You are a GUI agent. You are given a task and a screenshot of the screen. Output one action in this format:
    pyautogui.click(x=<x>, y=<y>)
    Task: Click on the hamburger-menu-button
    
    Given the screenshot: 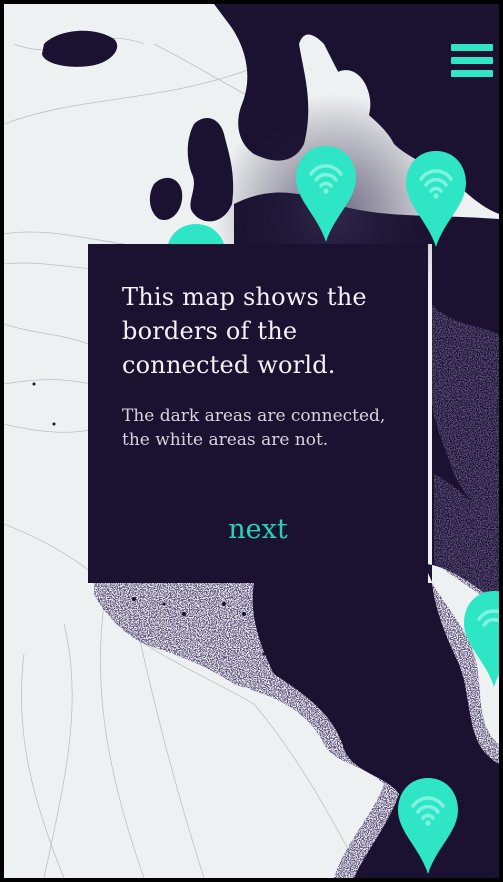 What is the action you would take?
    pyautogui.click(x=472, y=63)
    